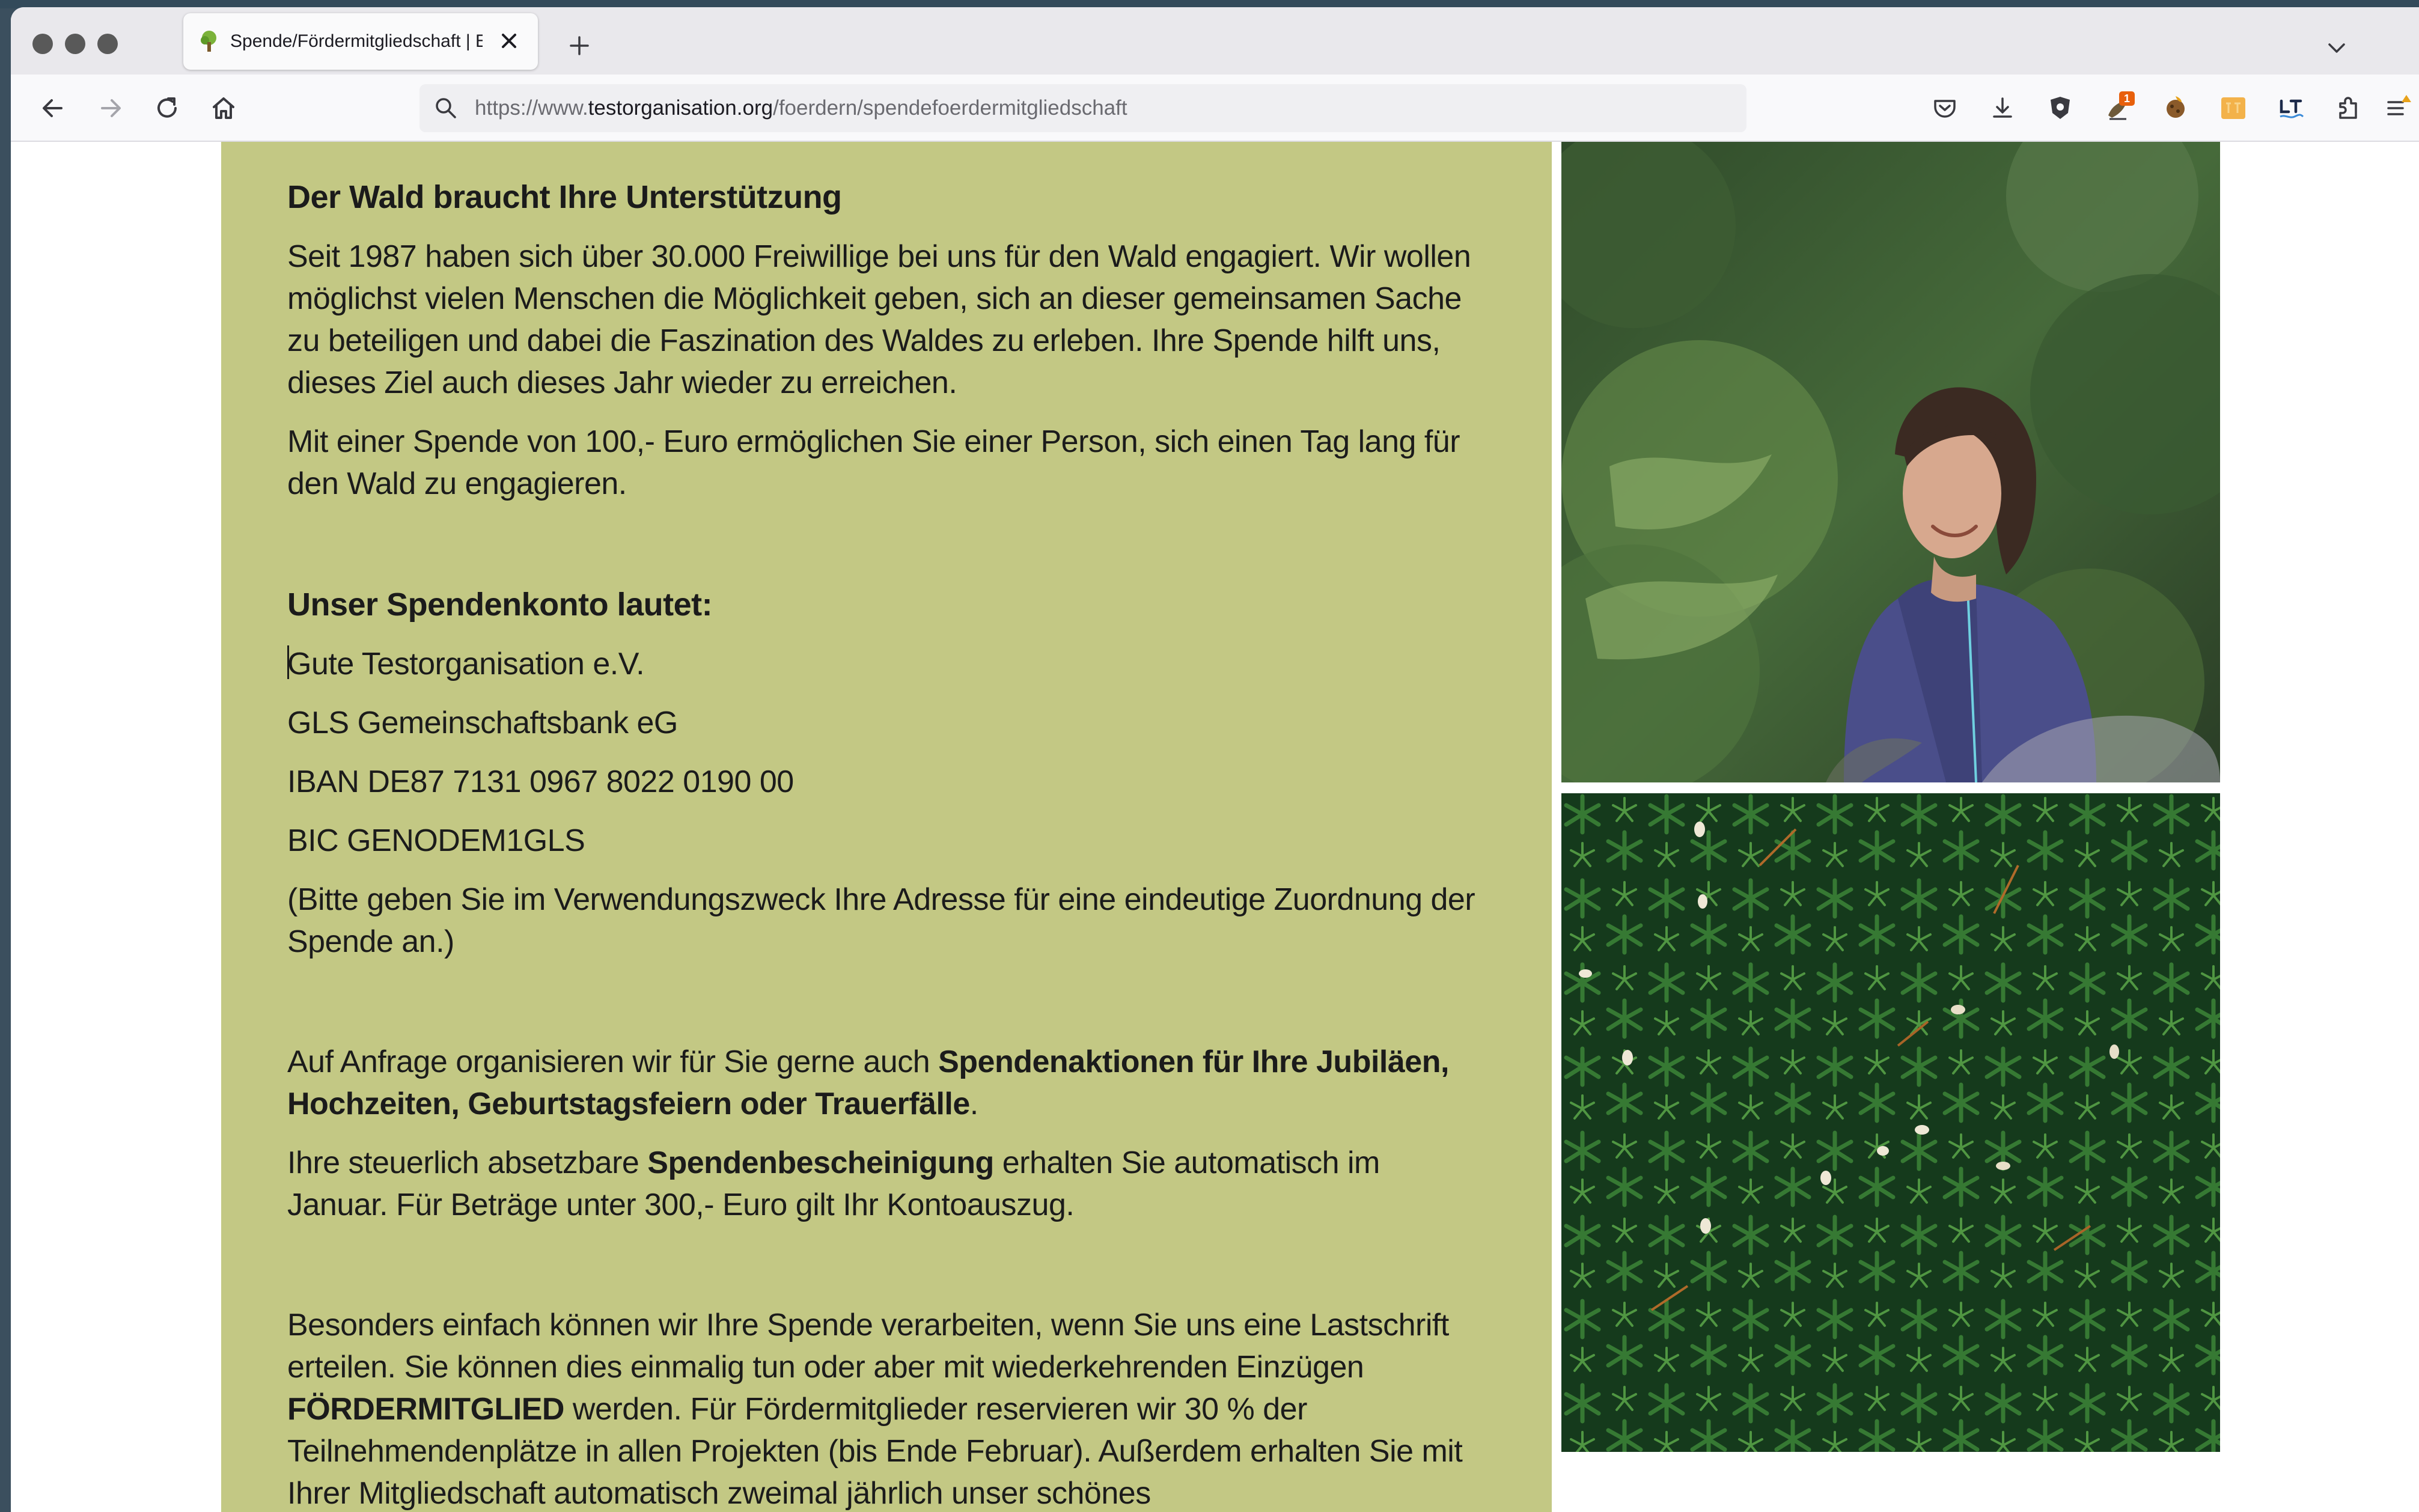 This screenshot has width=2419, height=1512. Describe the element at coordinates (356, 41) in the screenshot. I see `tab-title: Spende/Fördermitgliedschaft | E` at that location.